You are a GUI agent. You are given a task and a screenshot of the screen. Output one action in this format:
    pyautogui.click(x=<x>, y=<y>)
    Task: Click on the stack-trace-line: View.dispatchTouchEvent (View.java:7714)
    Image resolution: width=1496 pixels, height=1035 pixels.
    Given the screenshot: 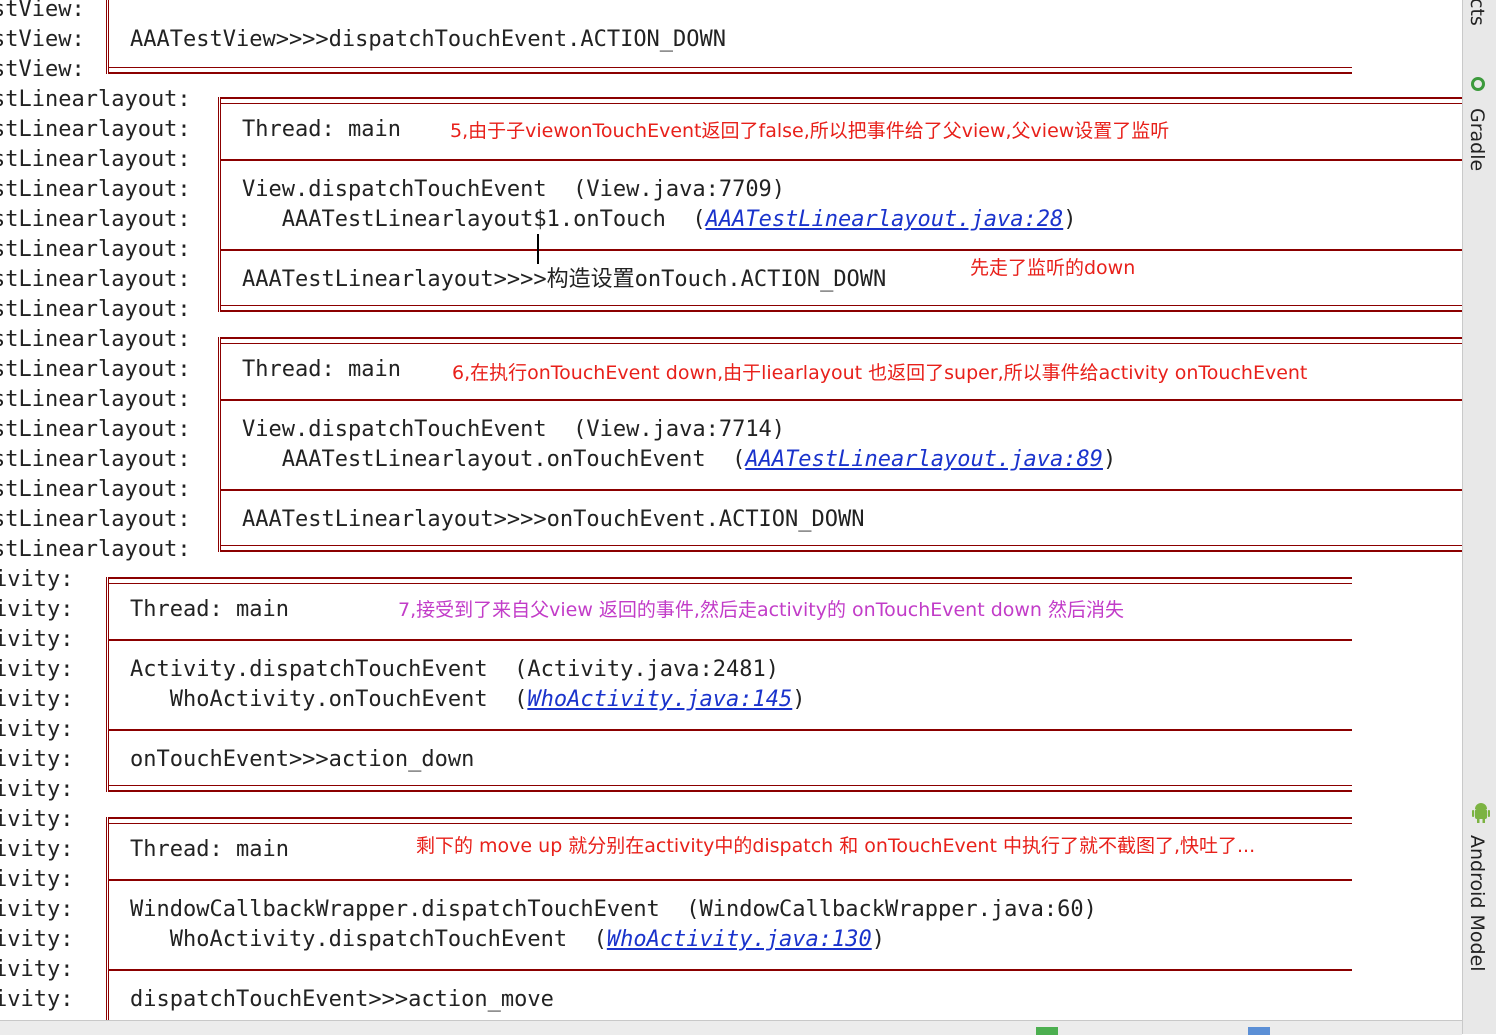 What is the action you would take?
    pyautogui.click(x=514, y=429)
    